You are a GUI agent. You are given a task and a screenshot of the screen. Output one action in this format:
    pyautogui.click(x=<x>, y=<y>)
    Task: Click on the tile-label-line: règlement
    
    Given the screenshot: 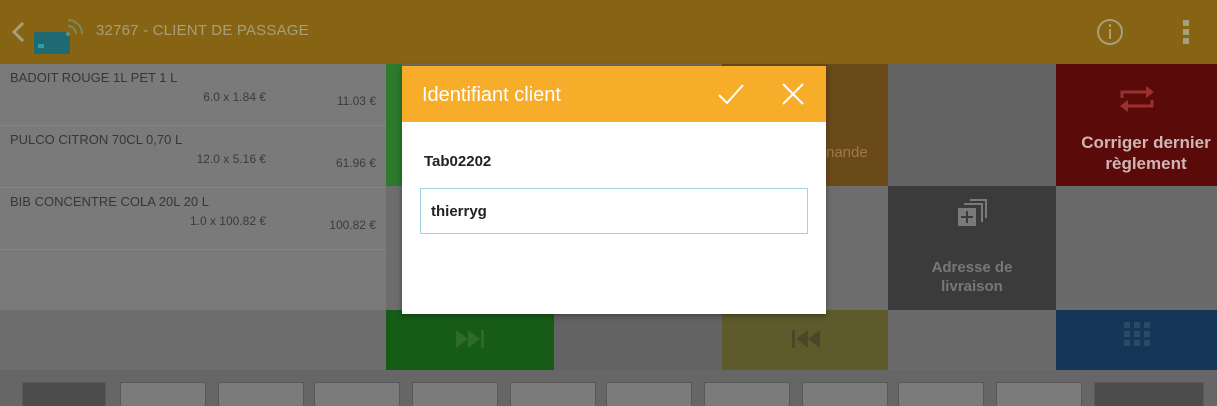 What is the action you would take?
    pyautogui.click(x=1146, y=163)
    